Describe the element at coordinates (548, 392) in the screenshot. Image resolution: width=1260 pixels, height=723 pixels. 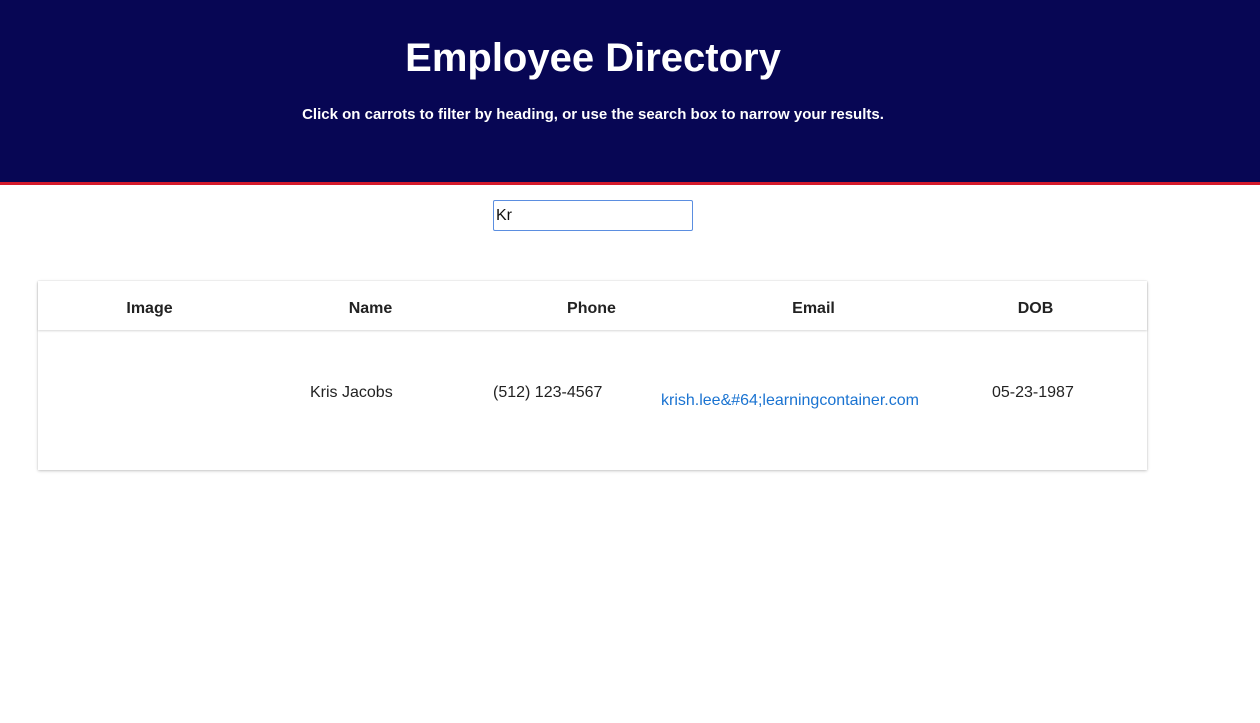
I see `employee-phone: (512) 123-4567` at that location.